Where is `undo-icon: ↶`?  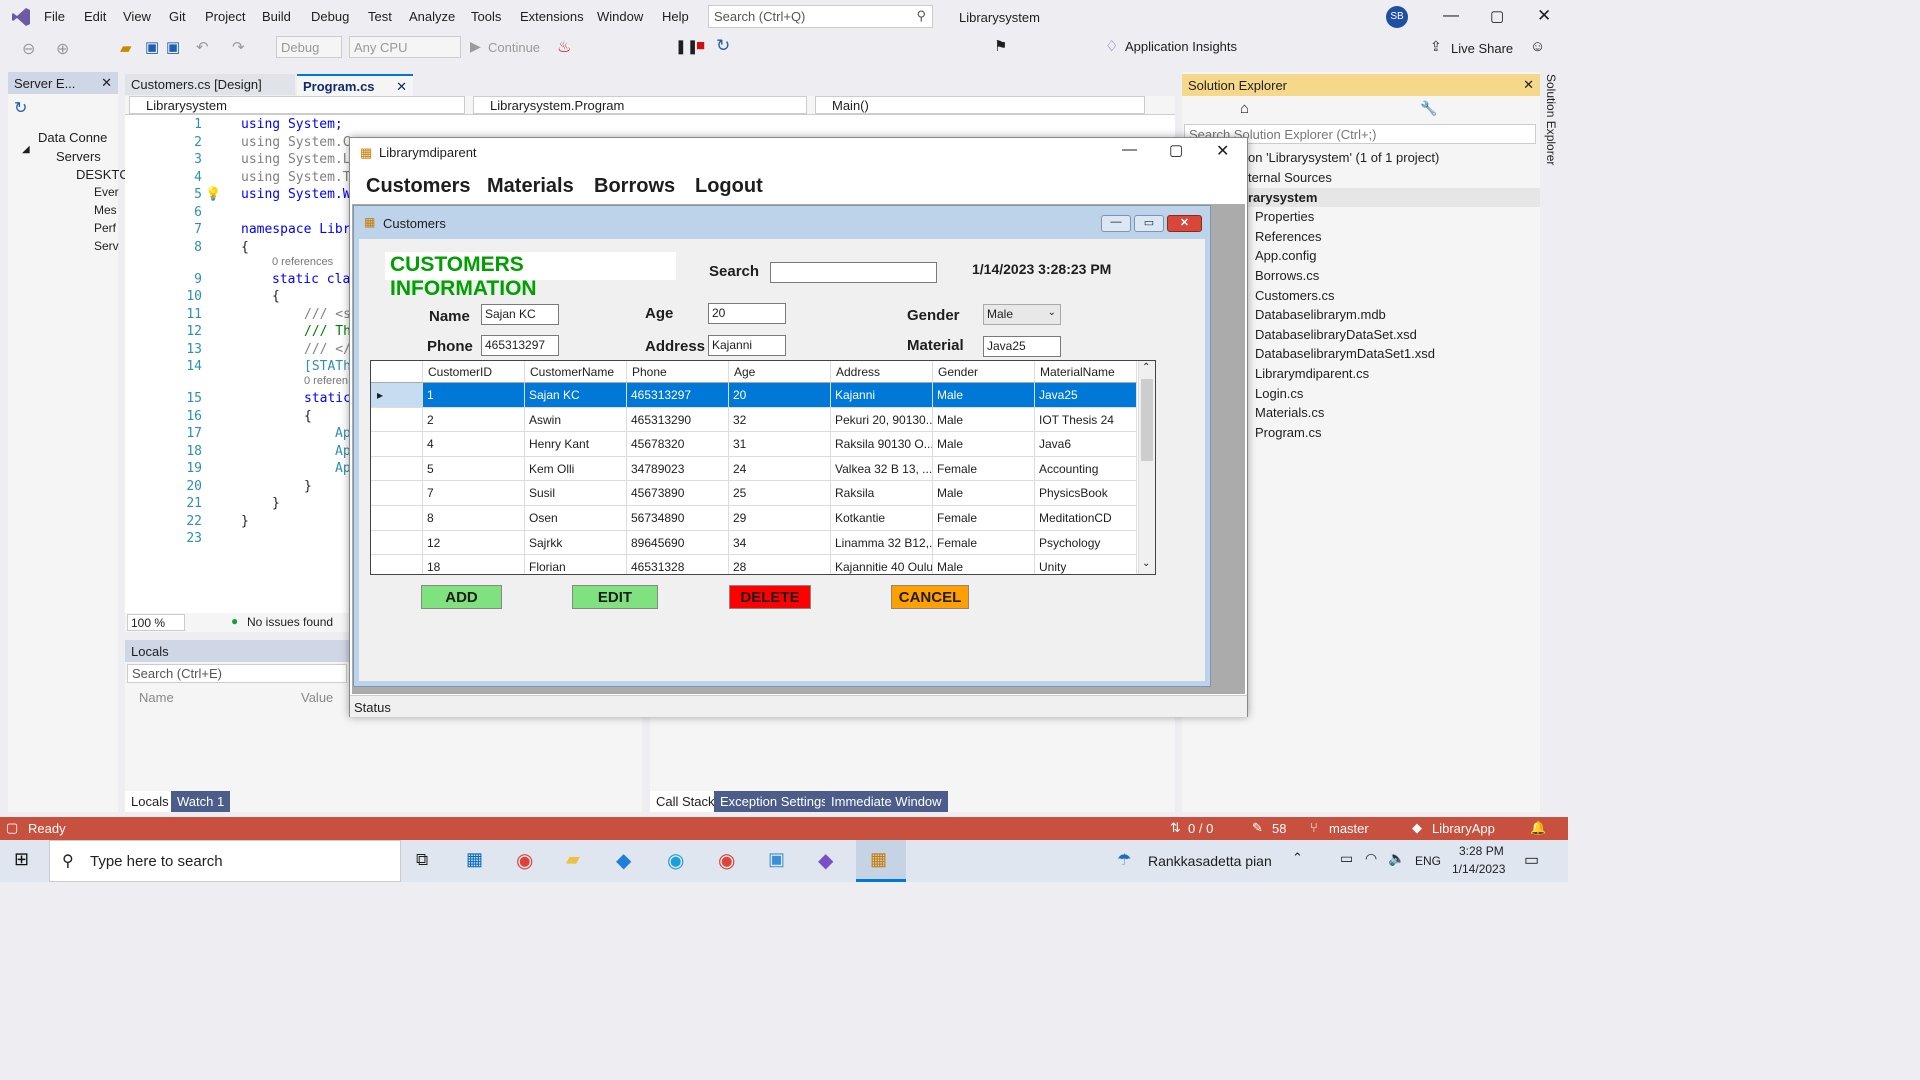
undo-icon: ↶ is located at coordinates (202, 47).